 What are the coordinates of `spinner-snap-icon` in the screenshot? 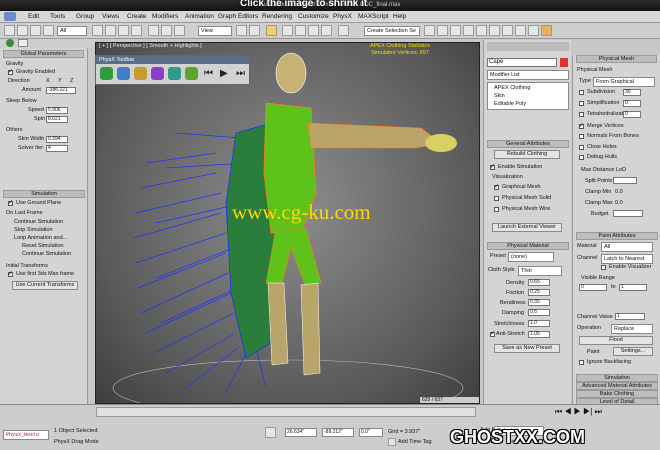 It's located at (326, 30).